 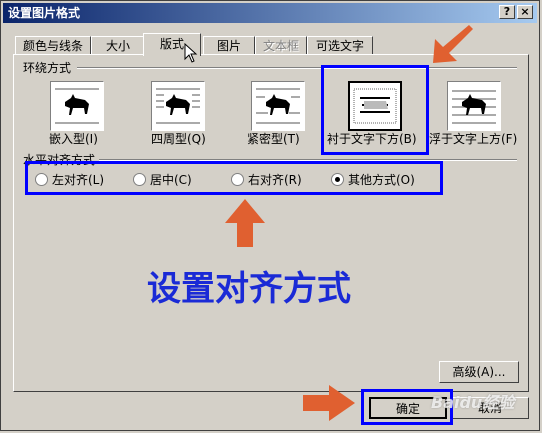 I want to click on mouse-cursor-icon, so click(x=191, y=53).